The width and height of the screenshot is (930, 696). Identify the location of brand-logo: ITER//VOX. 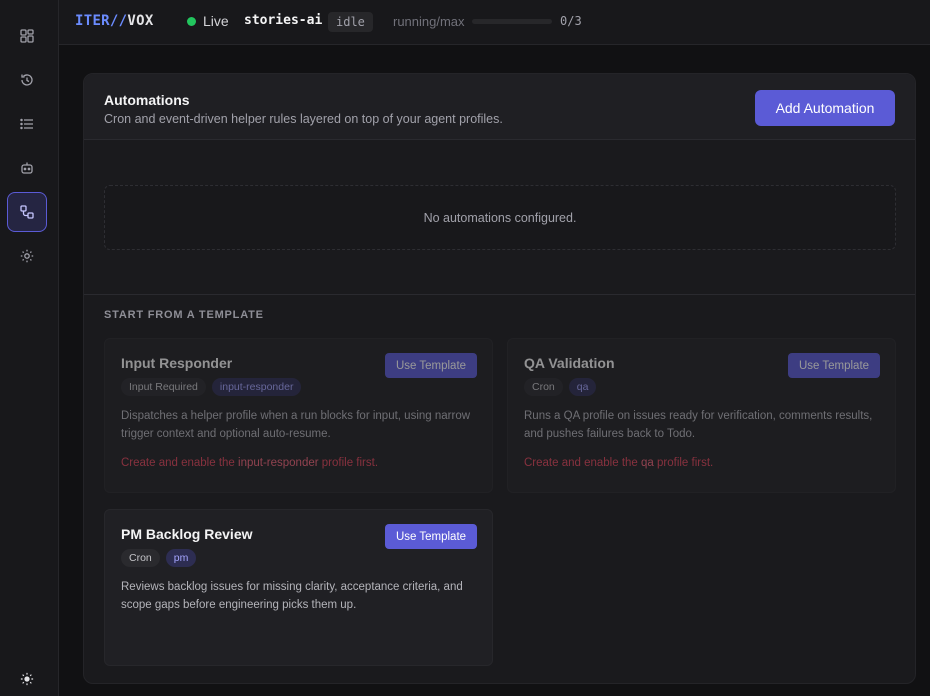
(114, 21).